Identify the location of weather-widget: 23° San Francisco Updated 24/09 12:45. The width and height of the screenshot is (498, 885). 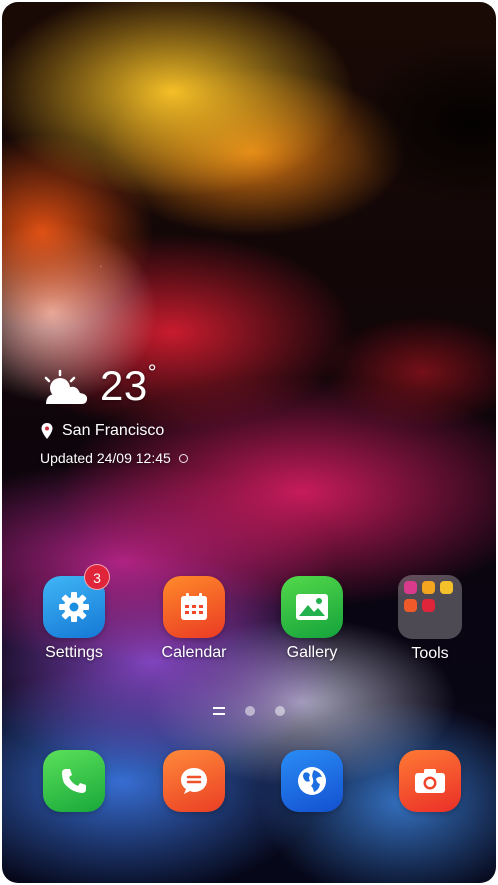
(114, 413).